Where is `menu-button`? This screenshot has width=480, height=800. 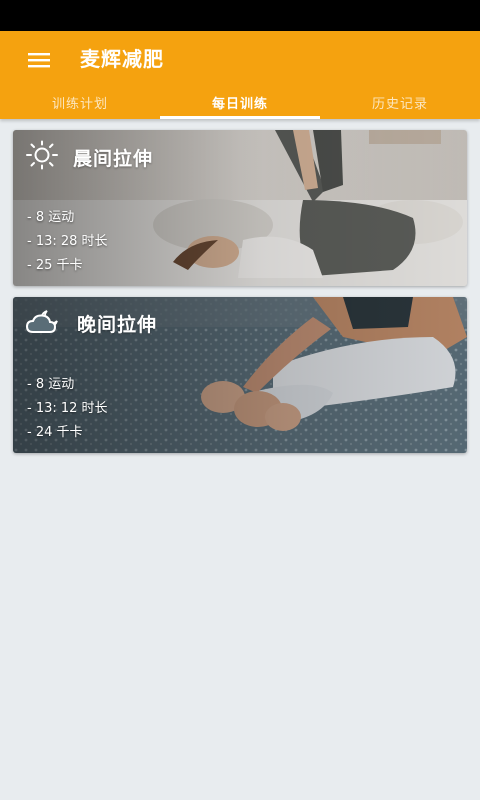
menu-button is located at coordinates (39, 62).